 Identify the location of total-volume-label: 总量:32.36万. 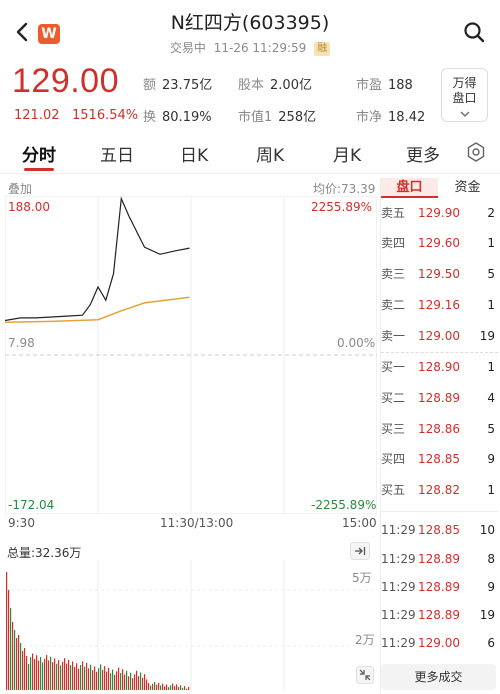
(44, 553).